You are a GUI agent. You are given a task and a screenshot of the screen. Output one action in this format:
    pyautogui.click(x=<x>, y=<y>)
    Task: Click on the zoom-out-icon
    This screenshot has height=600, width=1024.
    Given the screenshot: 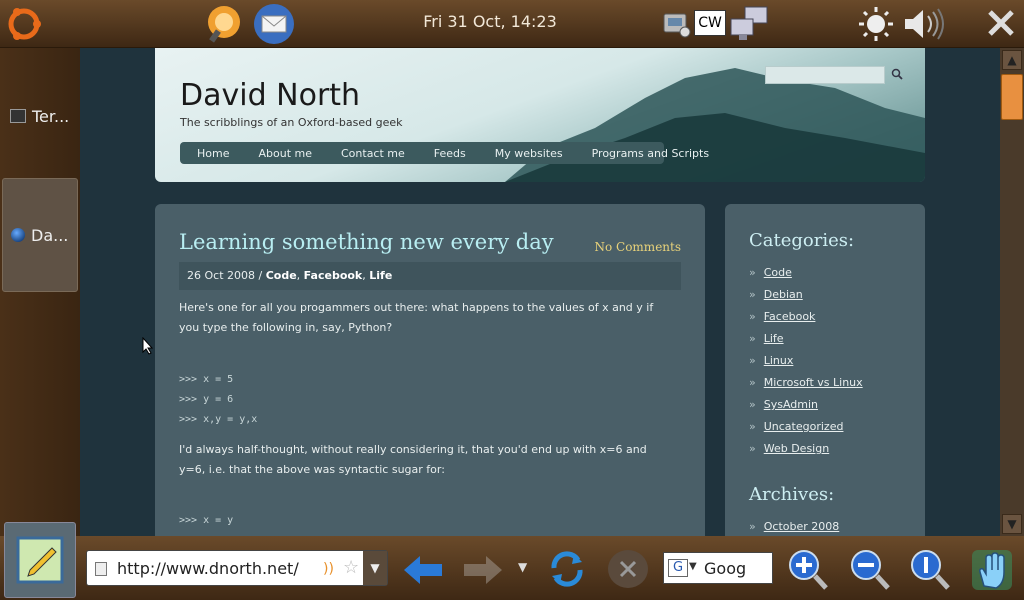 What is the action you would take?
    pyautogui.click(x=870, y=570)
    